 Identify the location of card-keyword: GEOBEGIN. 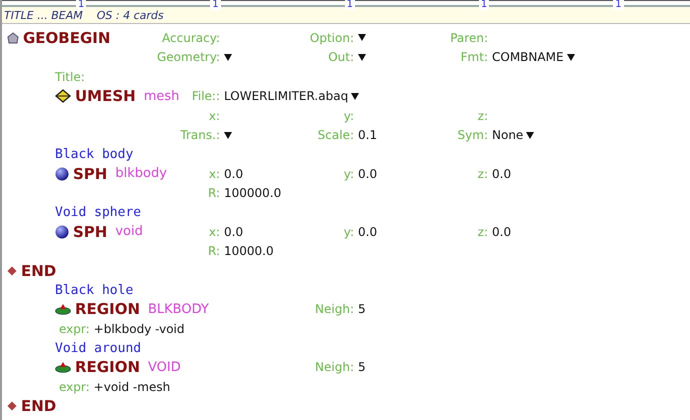
(66, 37).